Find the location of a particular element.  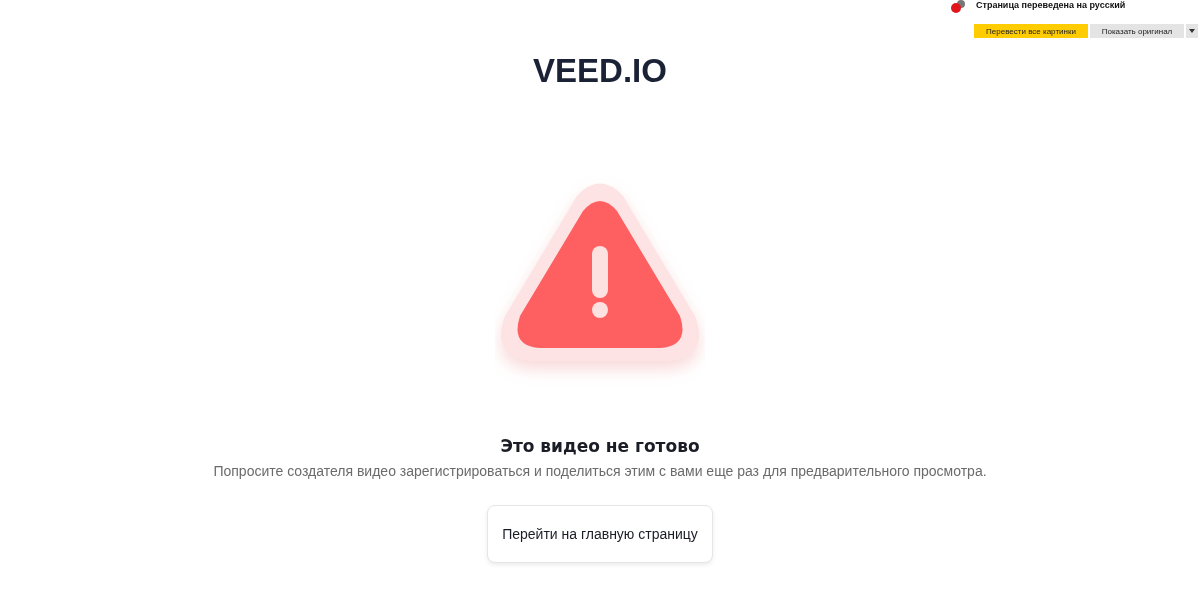

logo: VEED.IO is located at coordinates (600, 71).